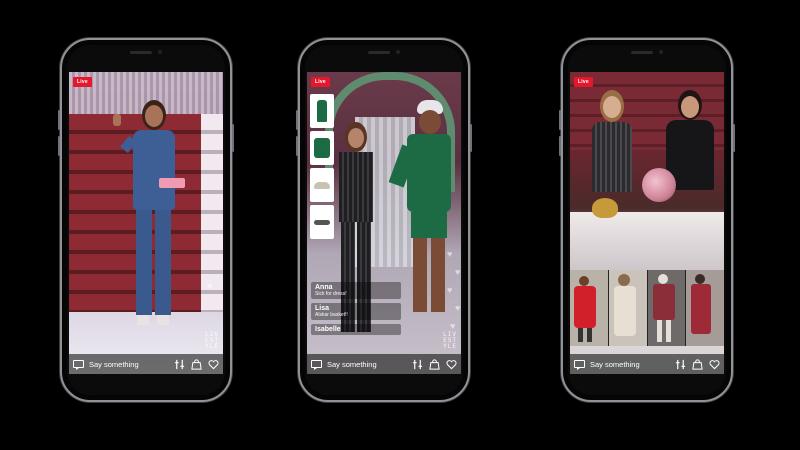  I want to click on gold-shell-ornament, so click(605, 208).